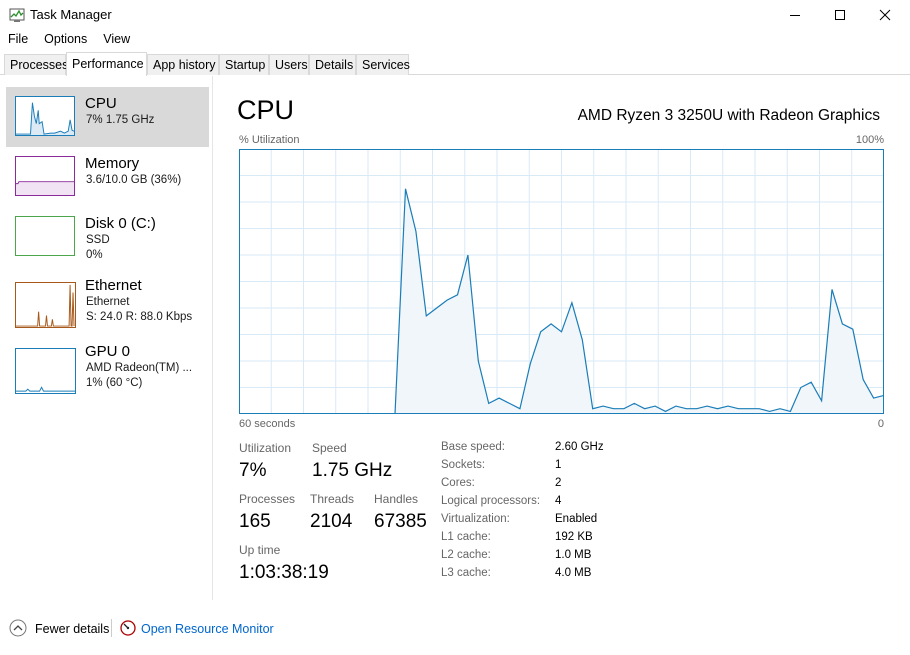 The height and width of the screenshot is (655, 910). I want to click on maximize-button, so click(840, 15).